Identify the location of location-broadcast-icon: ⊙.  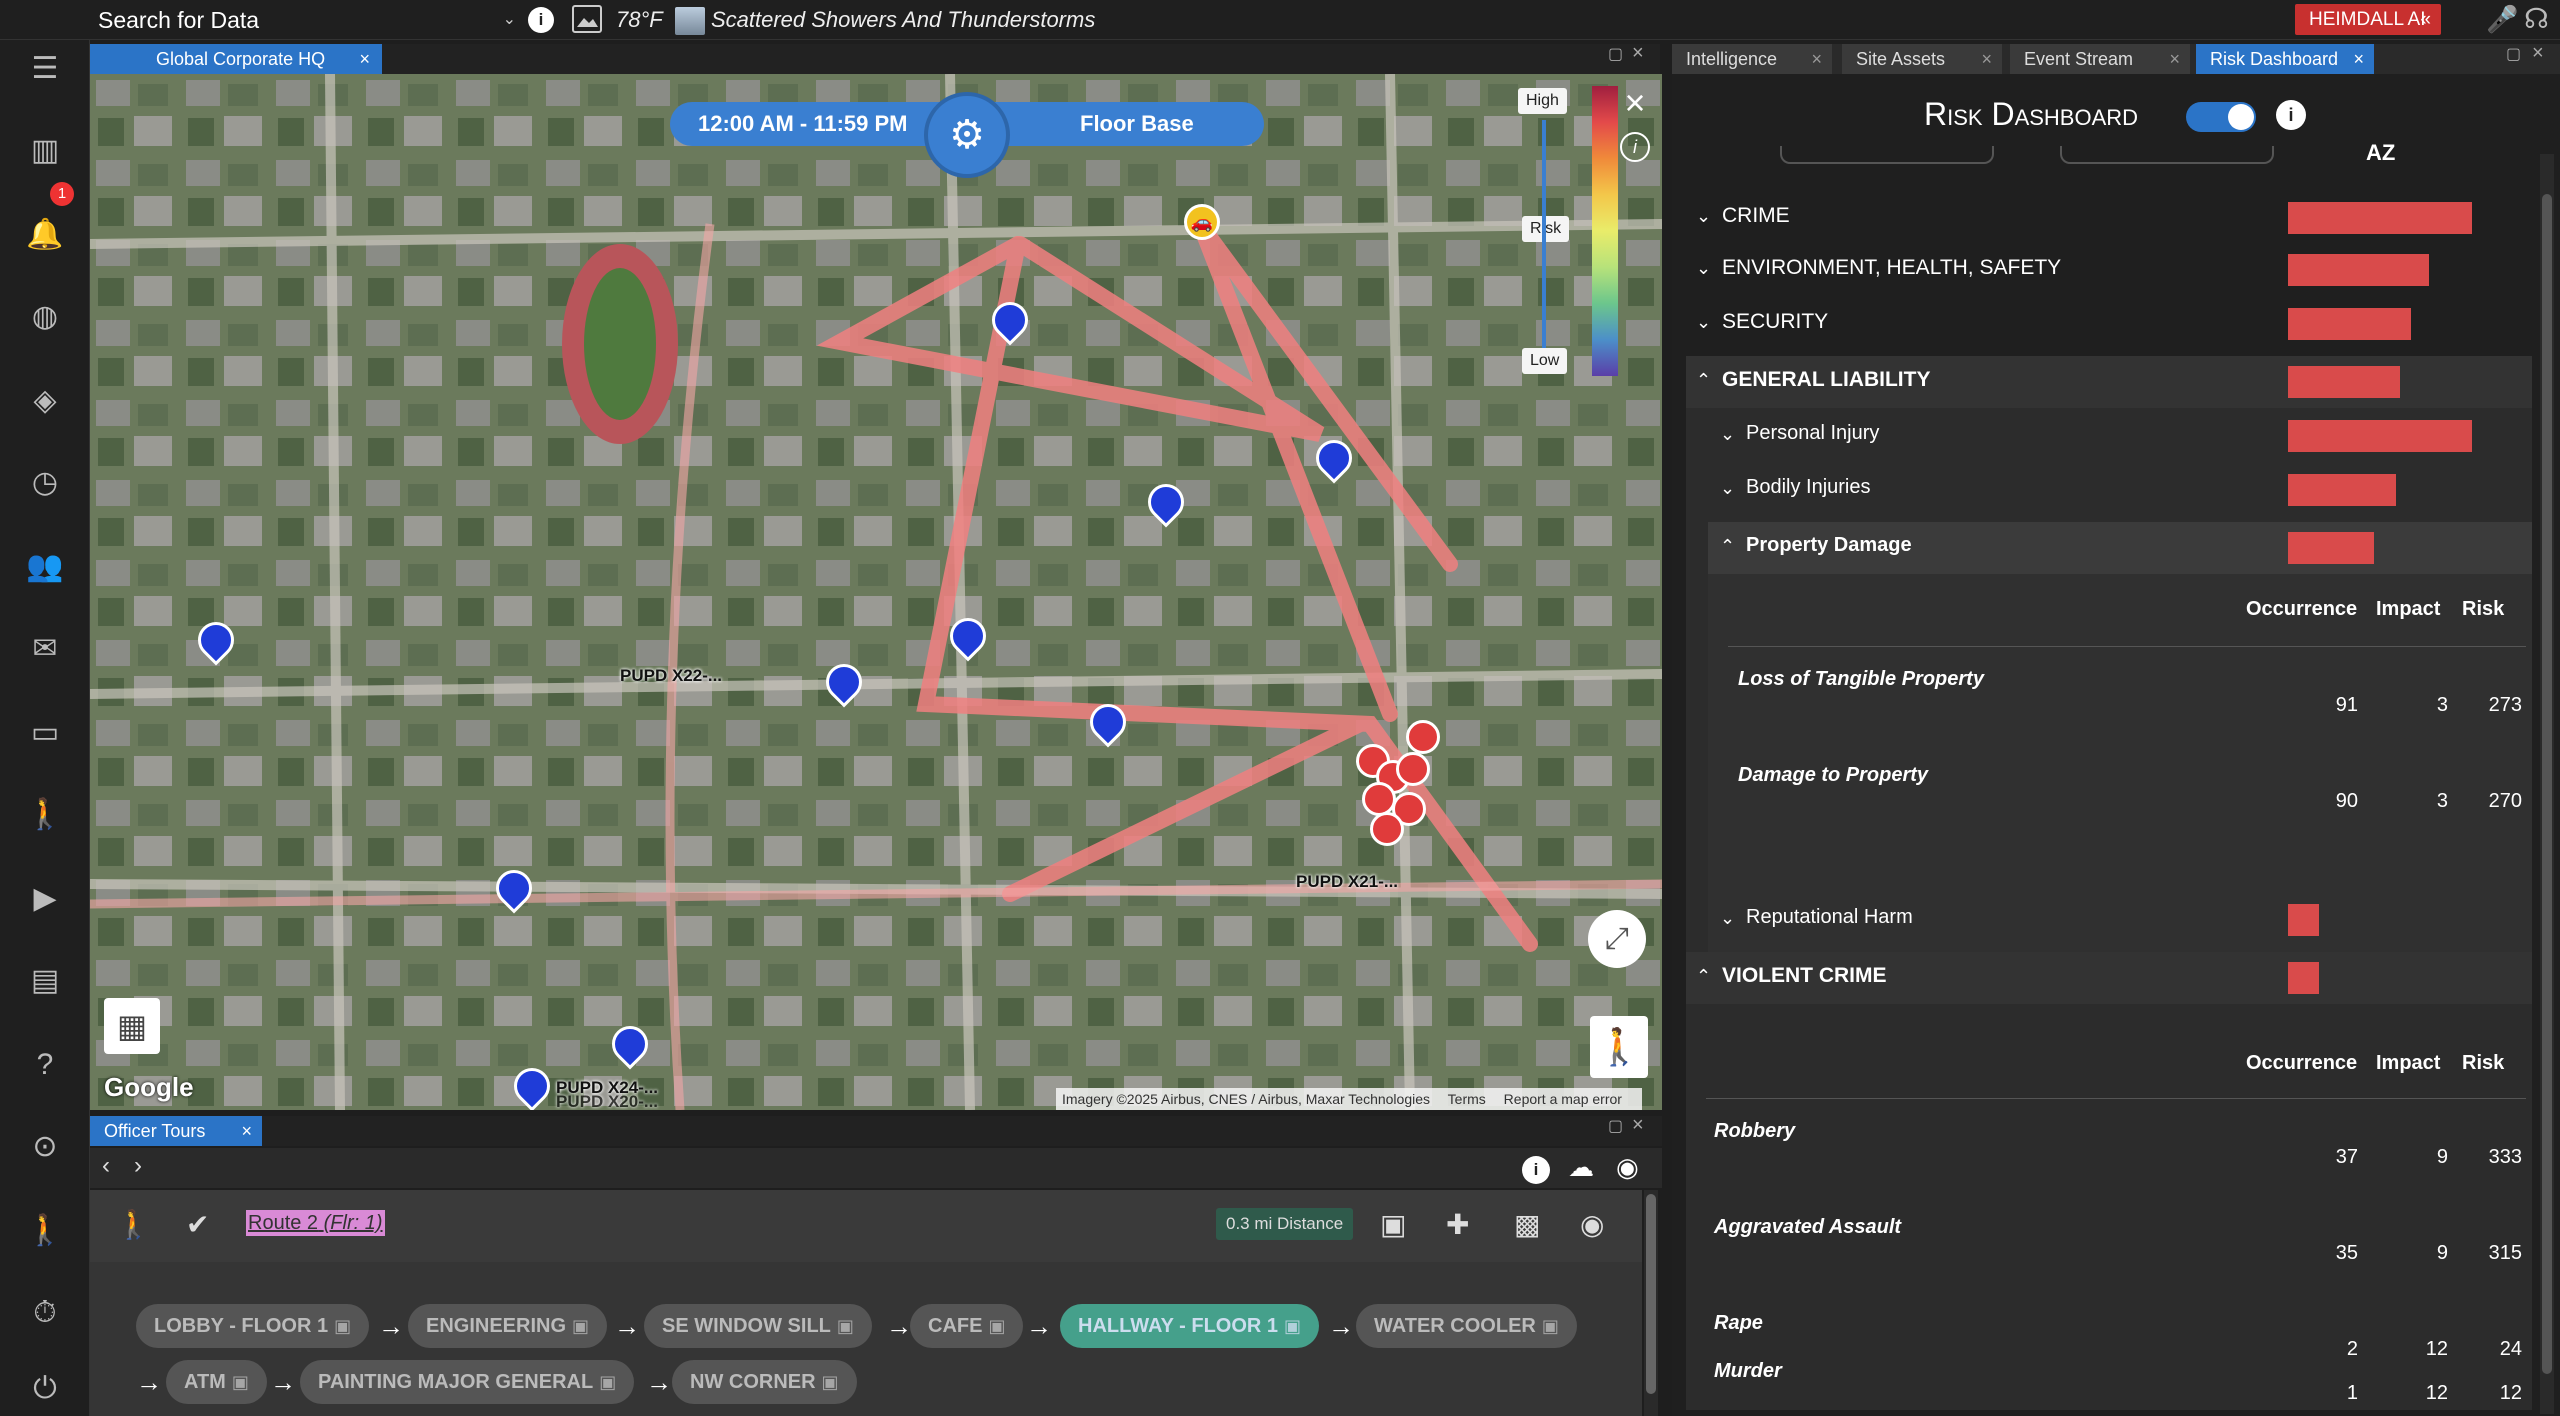
(45, 1147).